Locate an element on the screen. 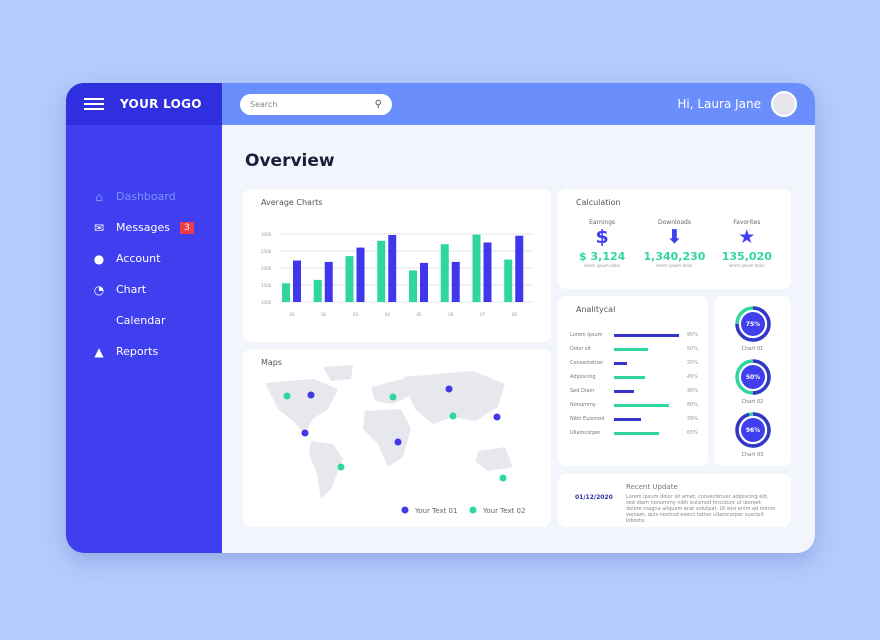 The width and height of the screenshot is (880, 640). donut-label: Chart 01 is located at coordinates (752, 349).